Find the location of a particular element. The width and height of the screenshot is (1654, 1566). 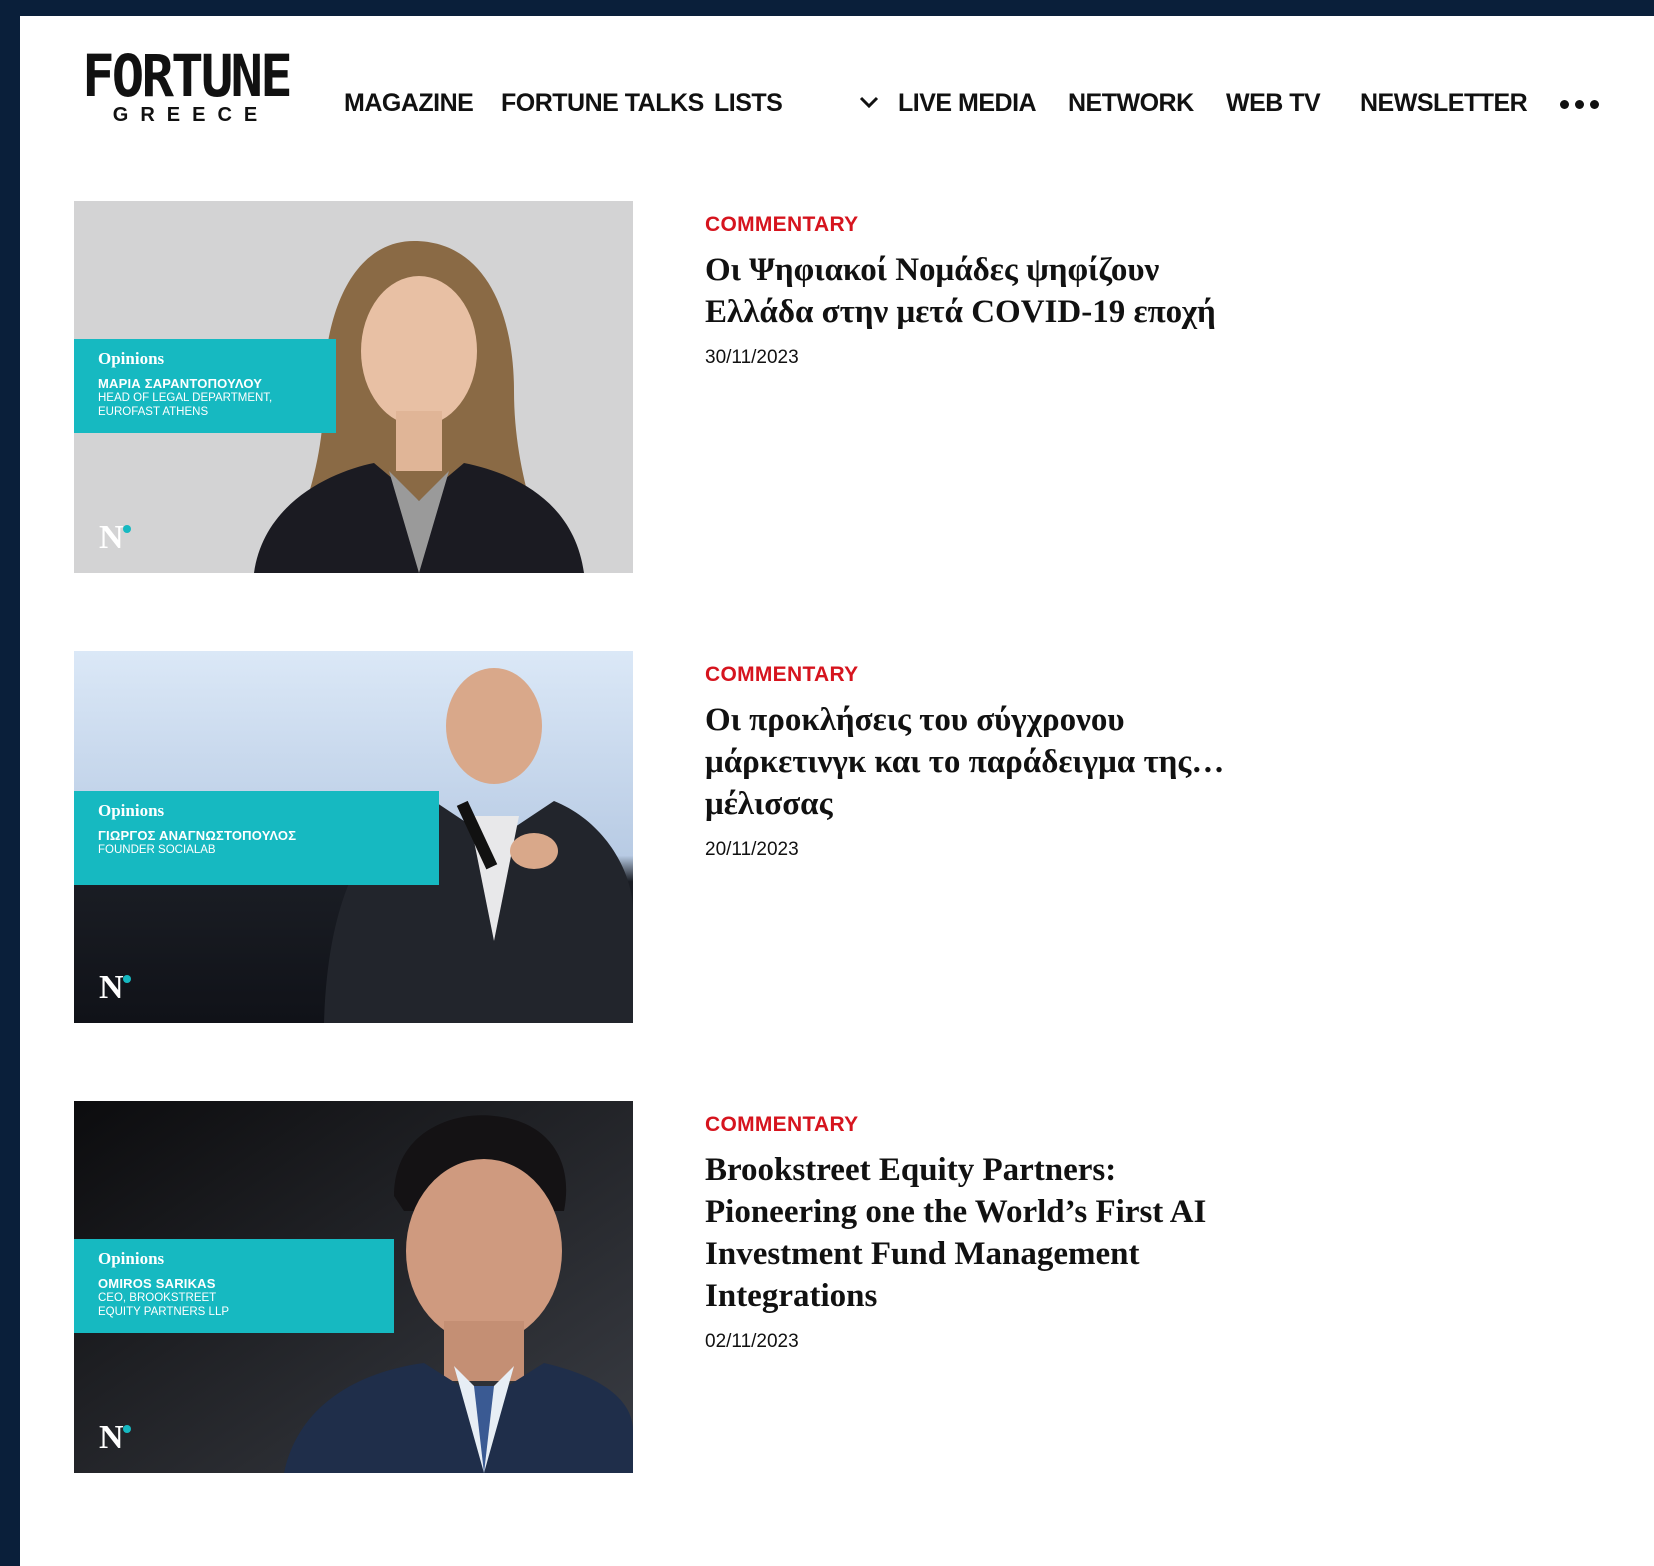

logo-wordmark: FORTUNE is located at coordinates (187, 76).